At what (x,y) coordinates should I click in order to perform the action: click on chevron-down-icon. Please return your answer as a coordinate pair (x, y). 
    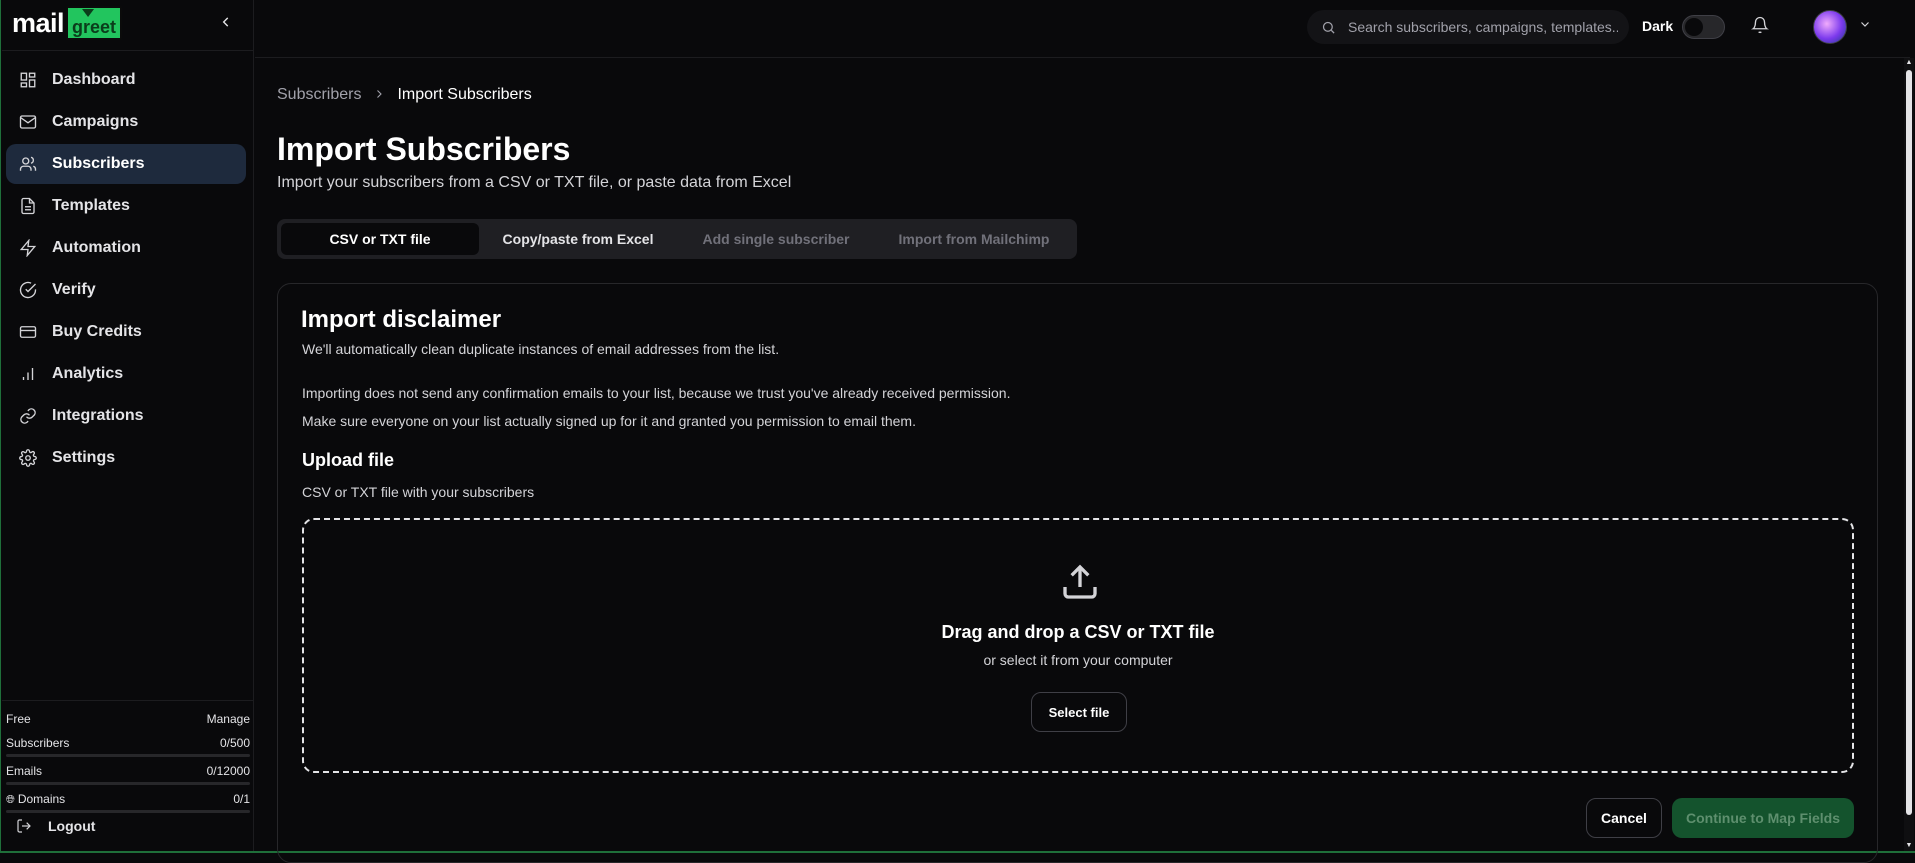
    Looking at the image, I should click on (1865, 25).